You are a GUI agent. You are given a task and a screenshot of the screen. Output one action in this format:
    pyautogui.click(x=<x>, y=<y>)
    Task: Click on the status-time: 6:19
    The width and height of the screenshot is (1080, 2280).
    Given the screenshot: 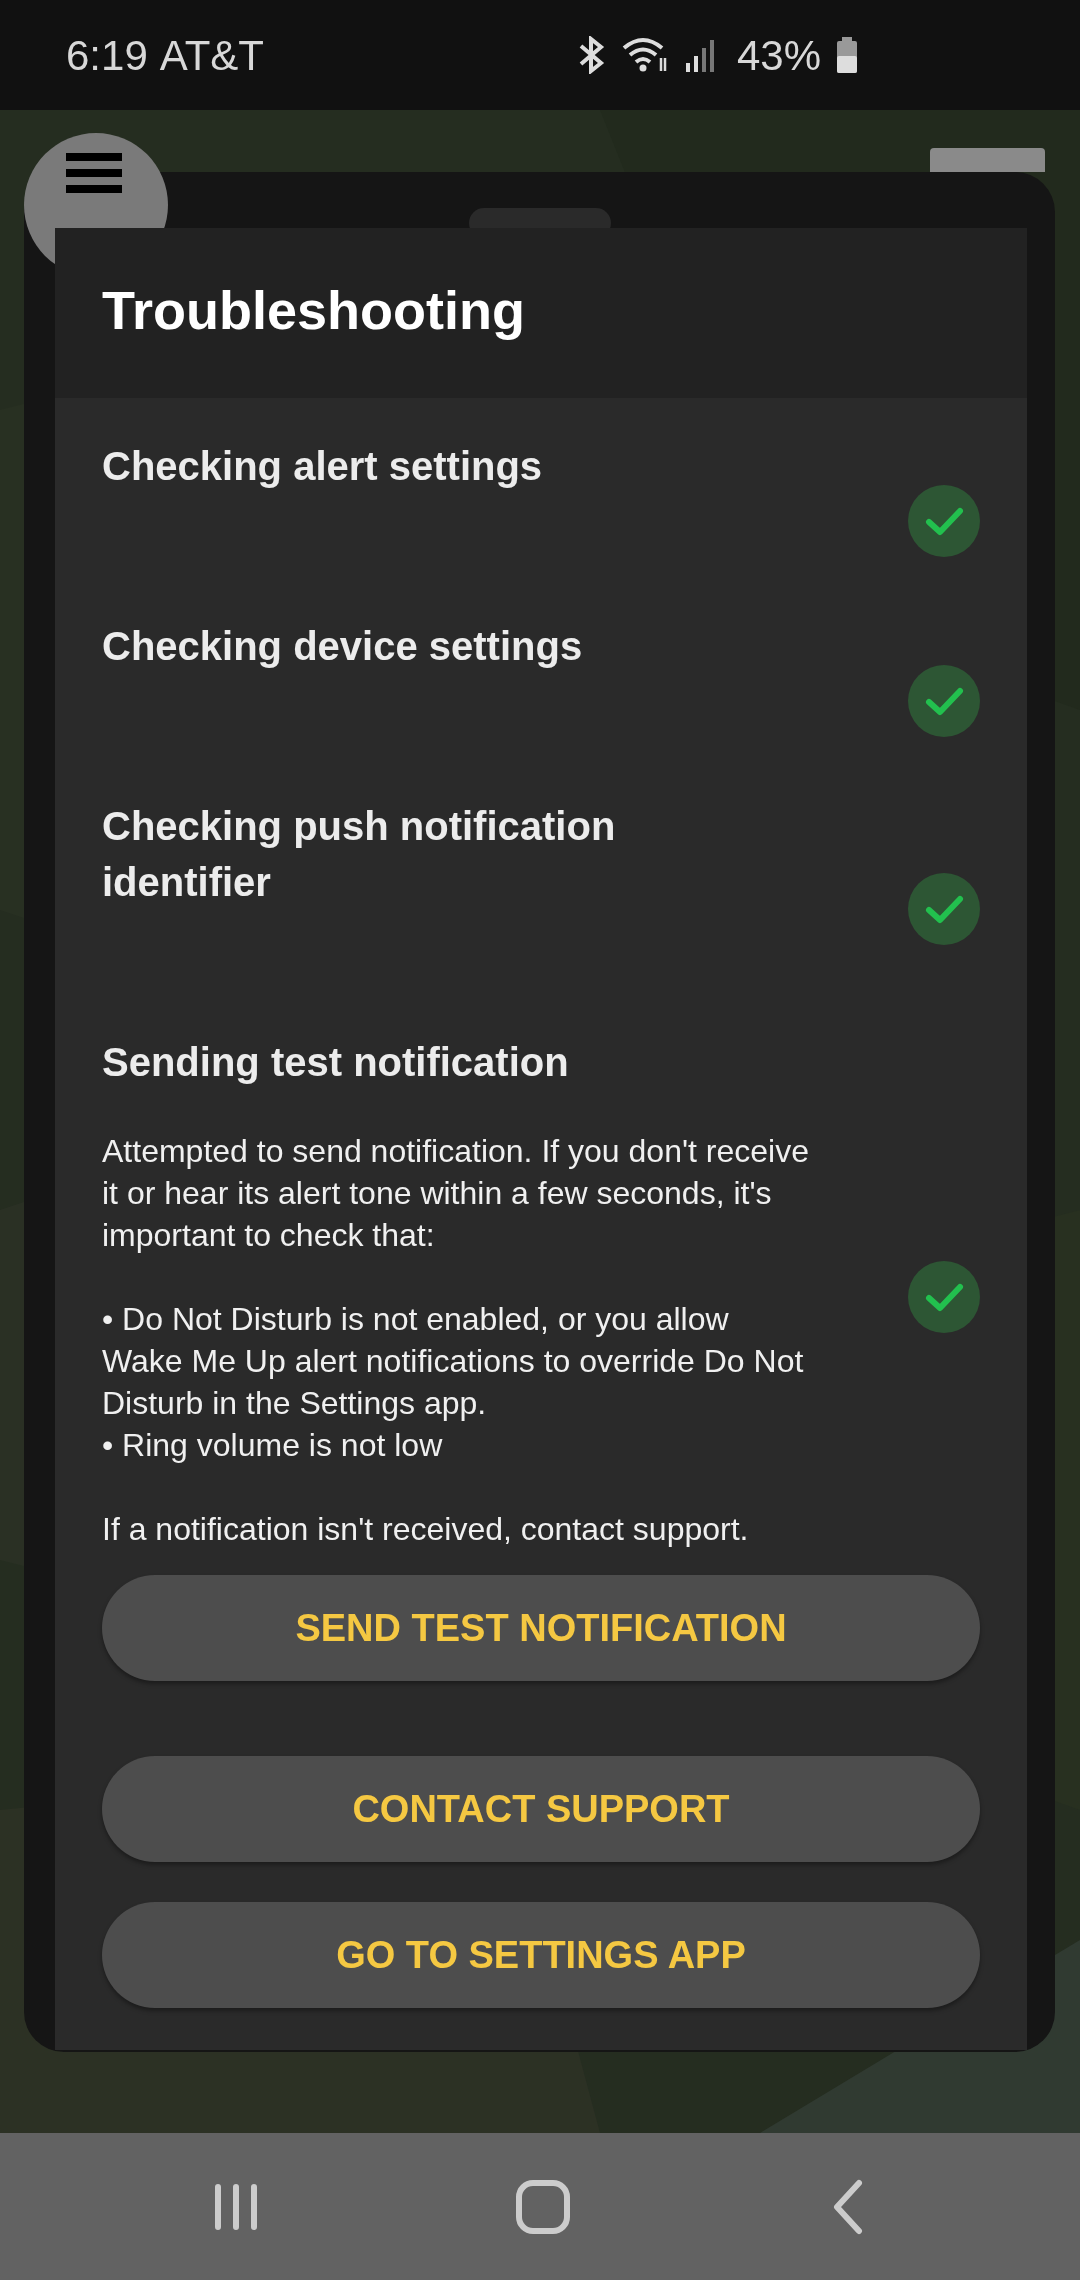 What is the action you would take?
    pyautogui.click(x=107, y=55)
    